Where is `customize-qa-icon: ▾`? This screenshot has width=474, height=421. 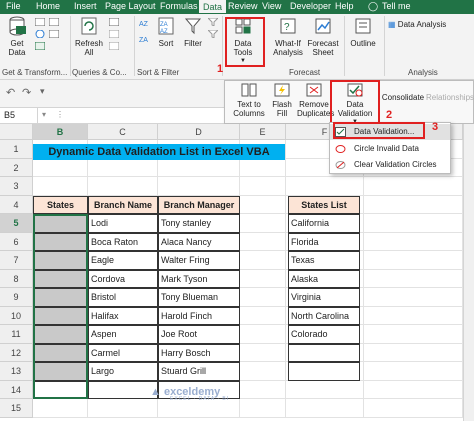
customize-qa-icon: ▾ is located at coordinates (42, 91).